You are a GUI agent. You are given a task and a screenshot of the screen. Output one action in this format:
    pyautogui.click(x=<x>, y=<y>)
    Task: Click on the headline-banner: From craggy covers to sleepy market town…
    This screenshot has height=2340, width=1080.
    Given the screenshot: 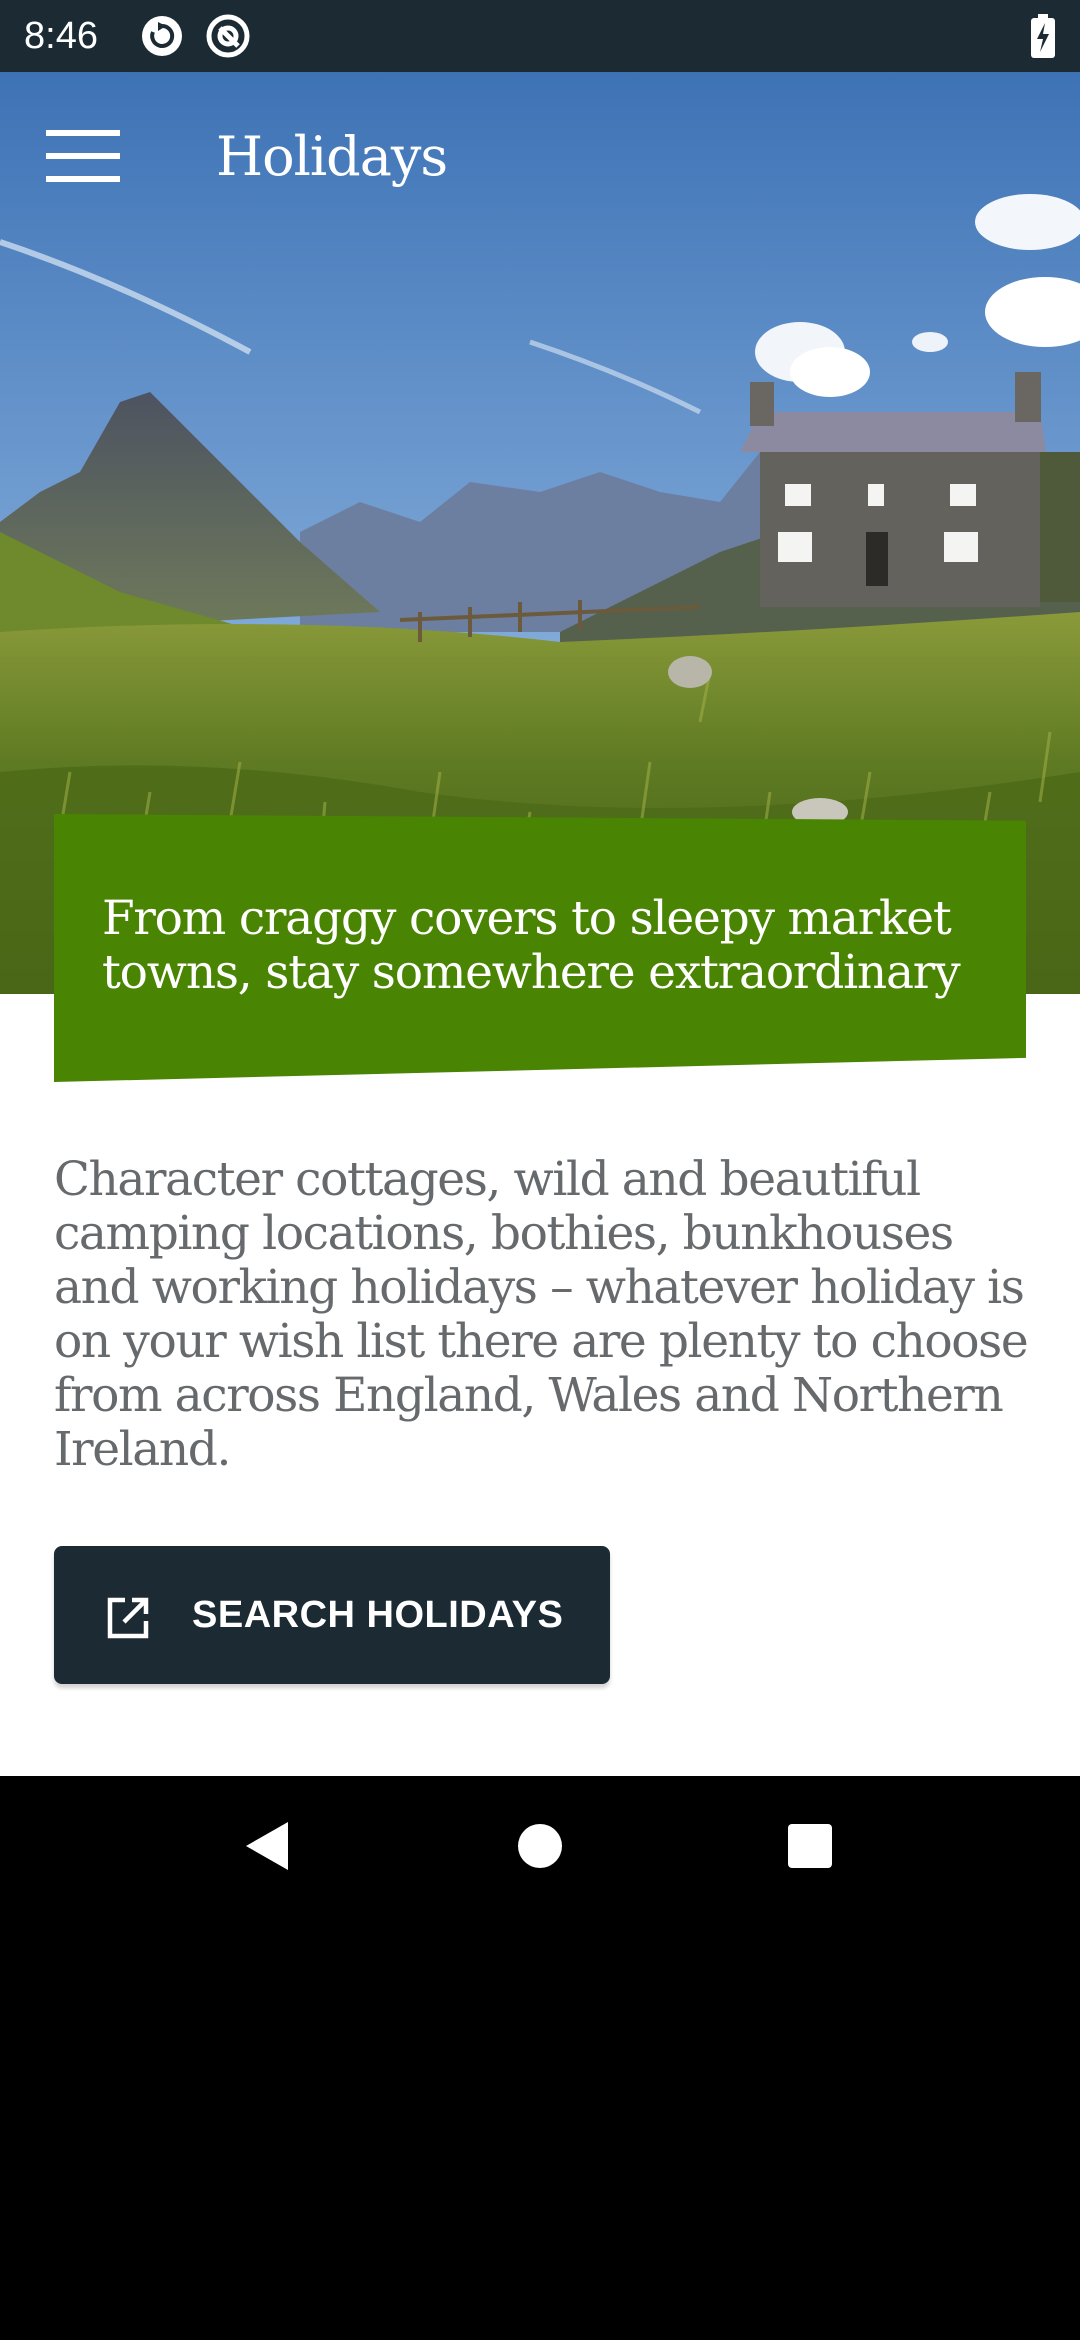 What is the action you would take?
    pyautogui.click(x=540, y=948)
    